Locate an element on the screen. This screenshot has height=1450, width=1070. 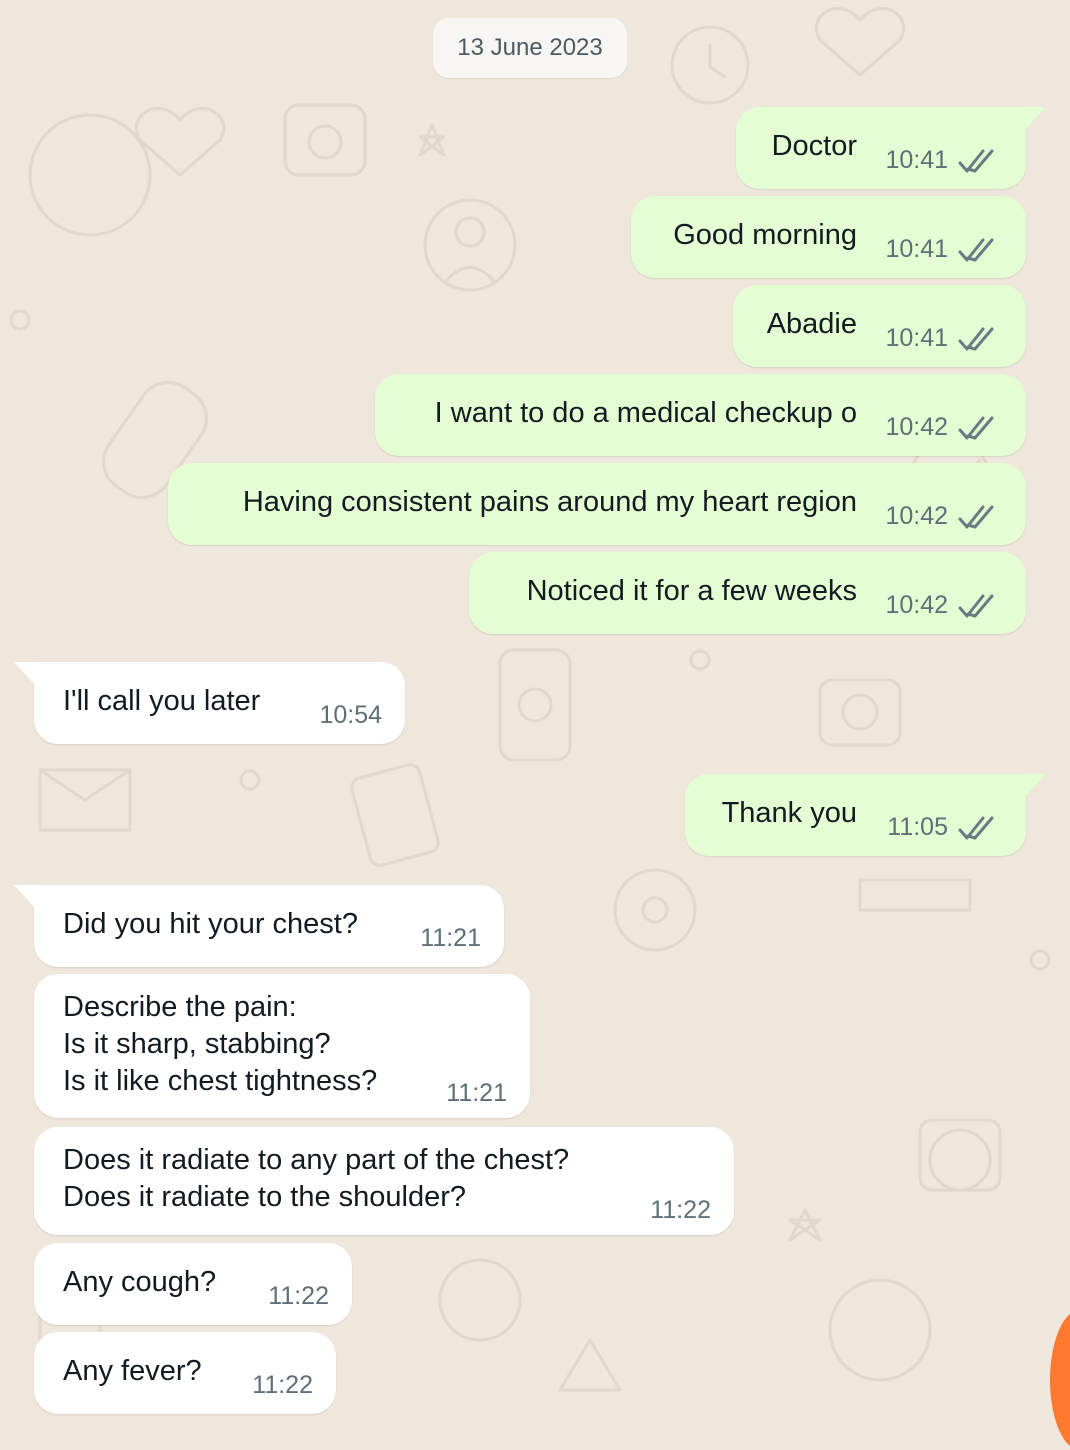
message-bubble-outgoing: I want to do a medical checkup o 10:42 is located at coordinates (700, 415).